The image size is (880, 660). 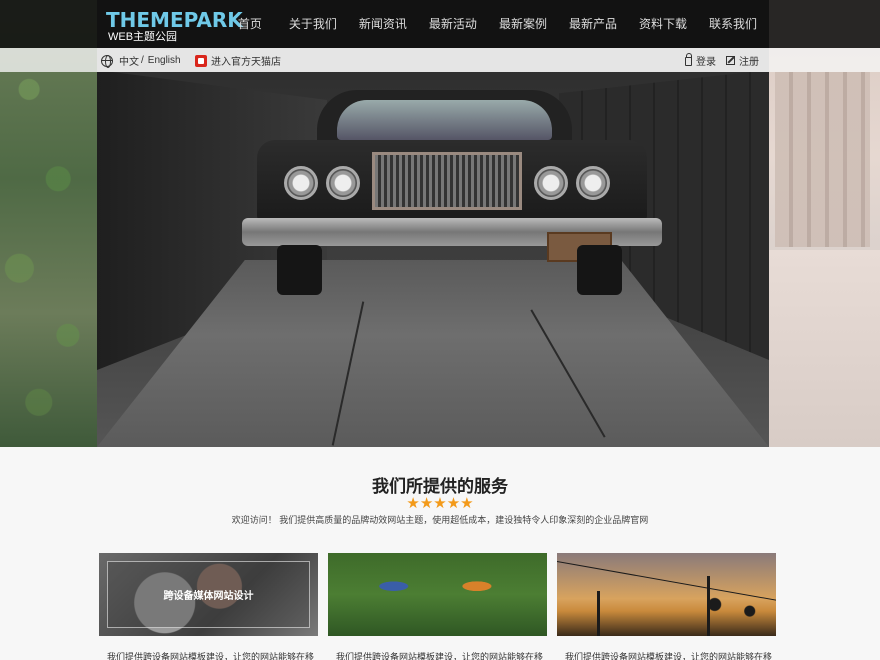 I want to click on login-link: 登录, so click(x=700, y=60).